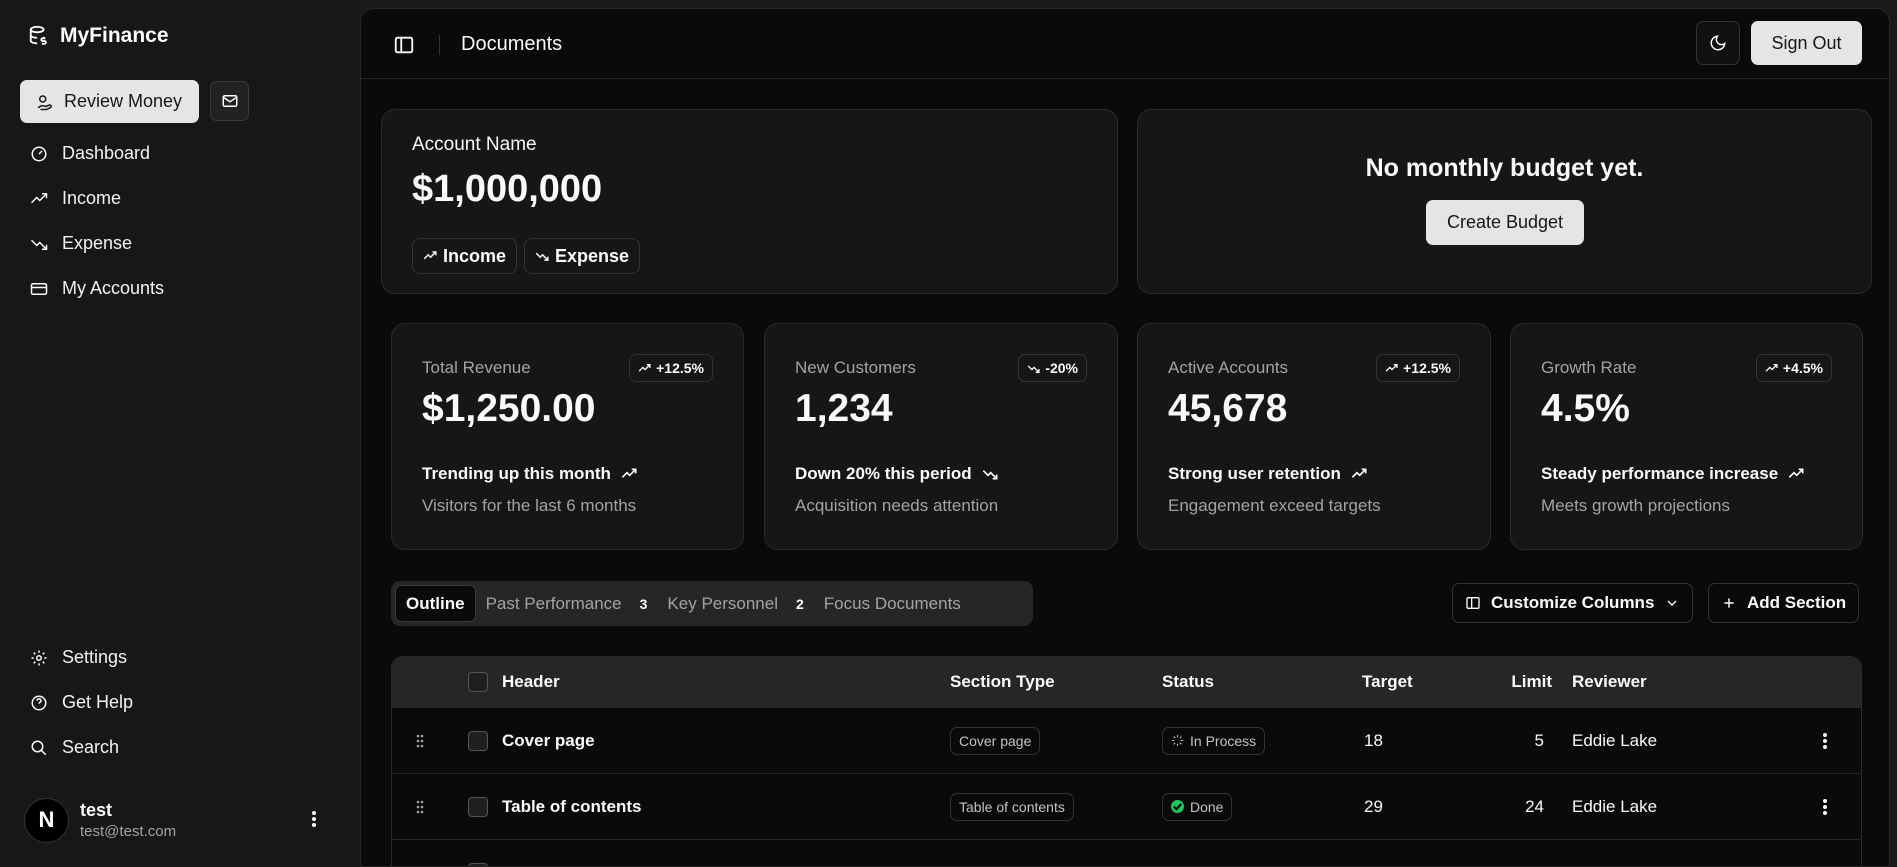  Describe the element at coordinates (1797, 602) in the screenshot. I see `add-section-label: Add Section` at that location.